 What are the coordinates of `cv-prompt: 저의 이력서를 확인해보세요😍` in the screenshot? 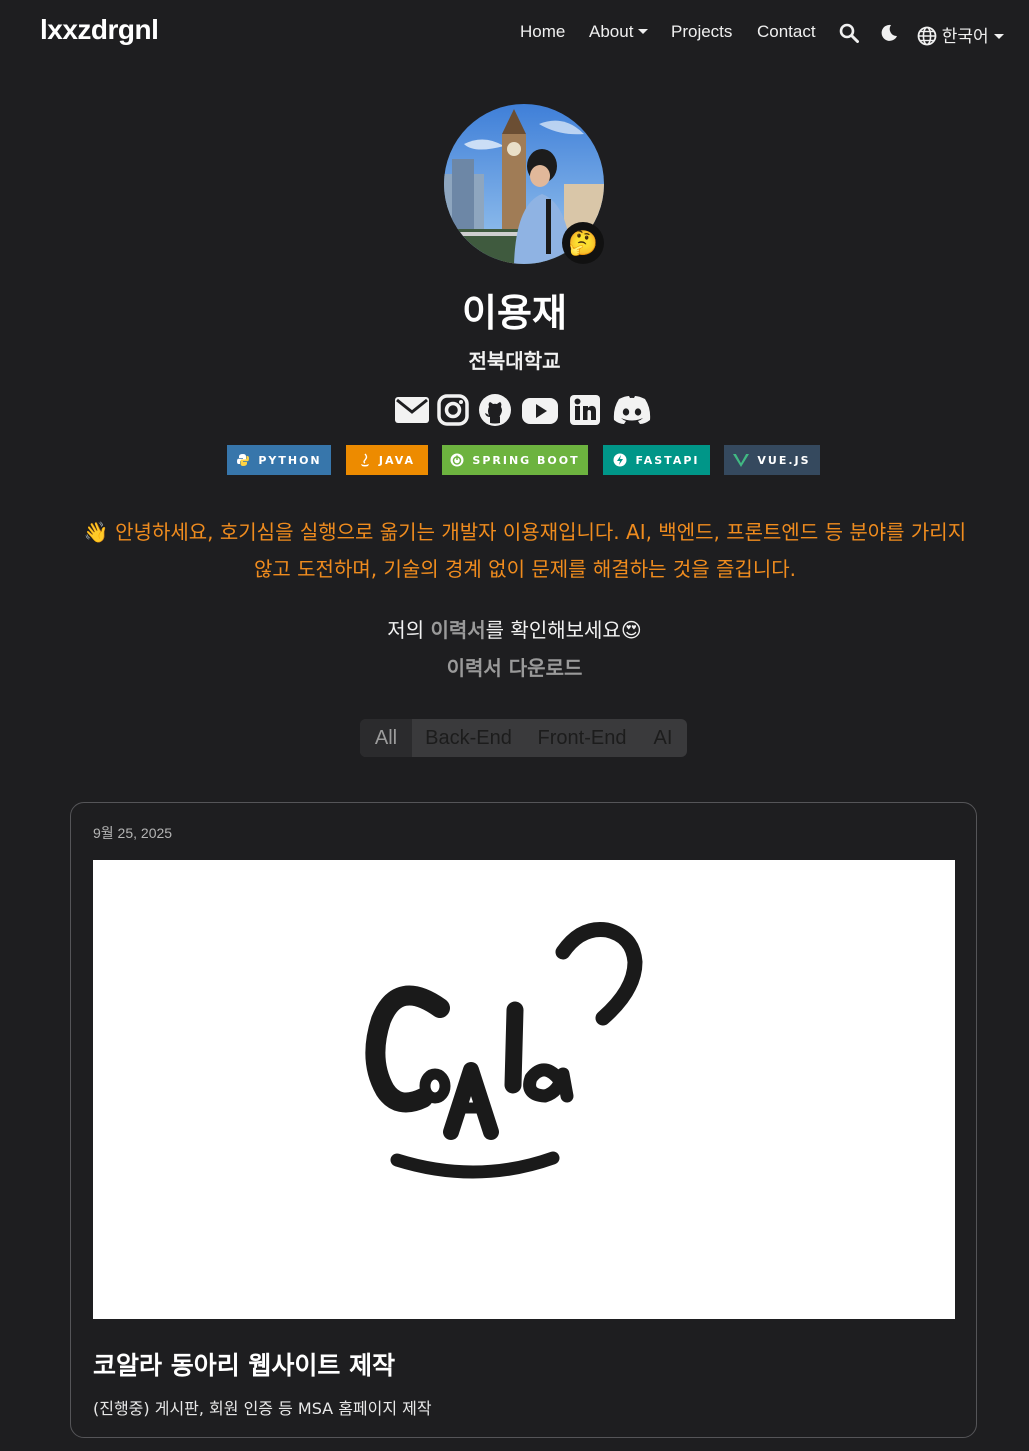 It's located at (514, 628).